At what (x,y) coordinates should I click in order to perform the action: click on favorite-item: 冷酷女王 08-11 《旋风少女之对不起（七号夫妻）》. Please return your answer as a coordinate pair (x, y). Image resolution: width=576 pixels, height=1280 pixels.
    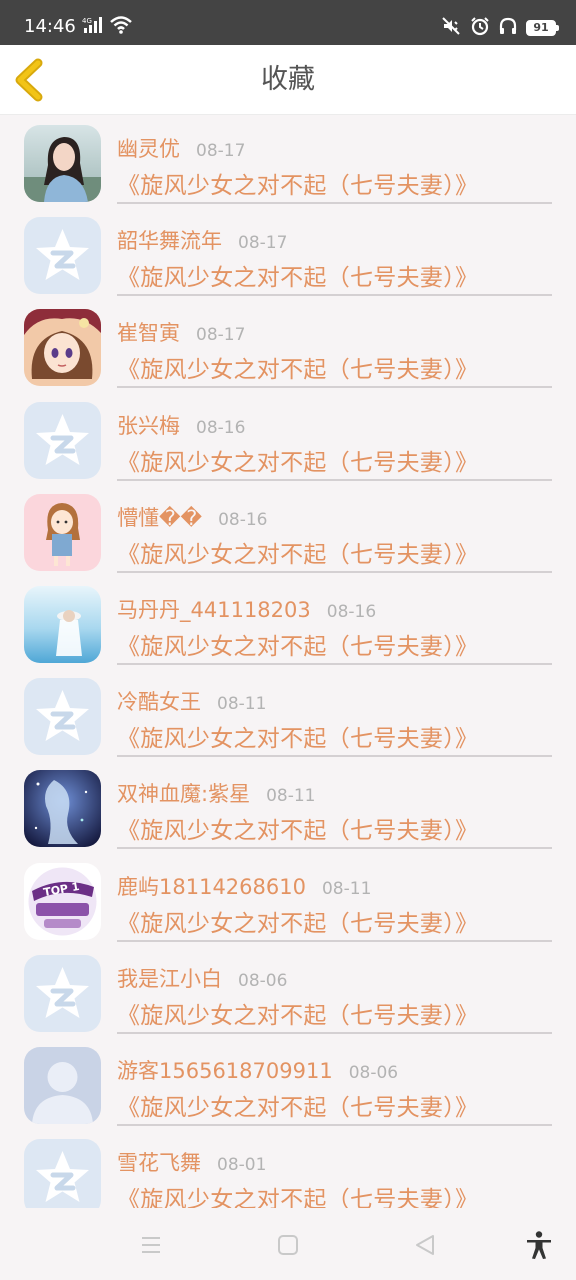
    Looking at the image, I should click on (288, 714).